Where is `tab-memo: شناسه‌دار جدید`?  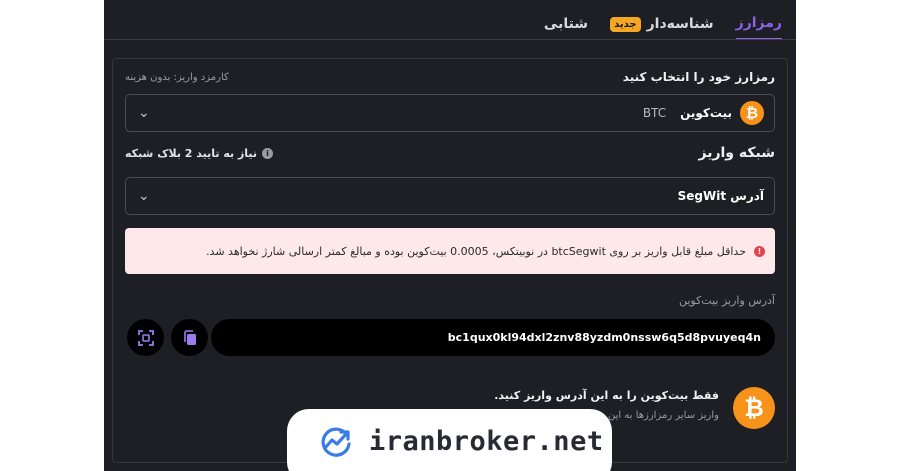
tab-memo: شناسه‌دار جدید is located at coordinates (662, 24).